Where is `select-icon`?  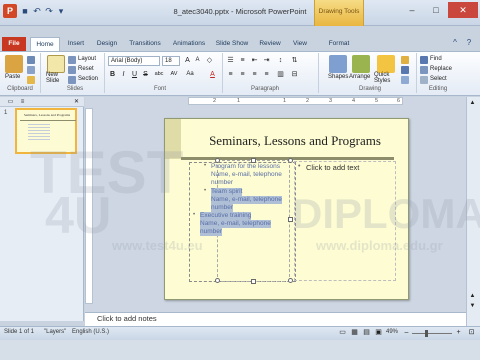
select-icon is located at coordinates (424, 80).